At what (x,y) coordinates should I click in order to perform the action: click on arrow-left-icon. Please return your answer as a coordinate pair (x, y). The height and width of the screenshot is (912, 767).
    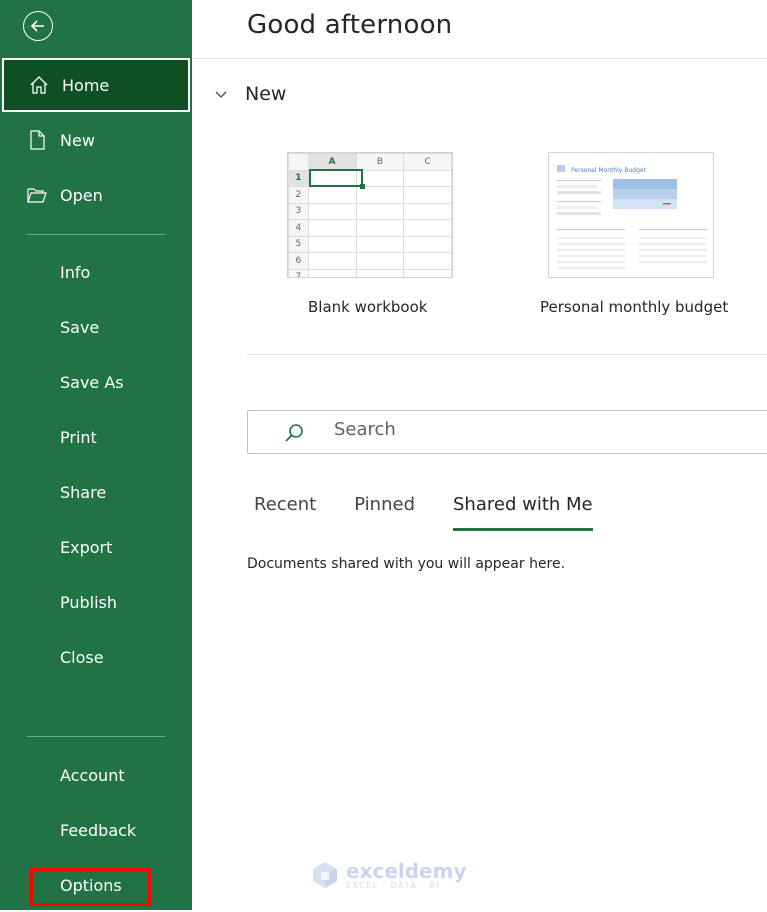
    Looking at the image, I should click on (37, 26).